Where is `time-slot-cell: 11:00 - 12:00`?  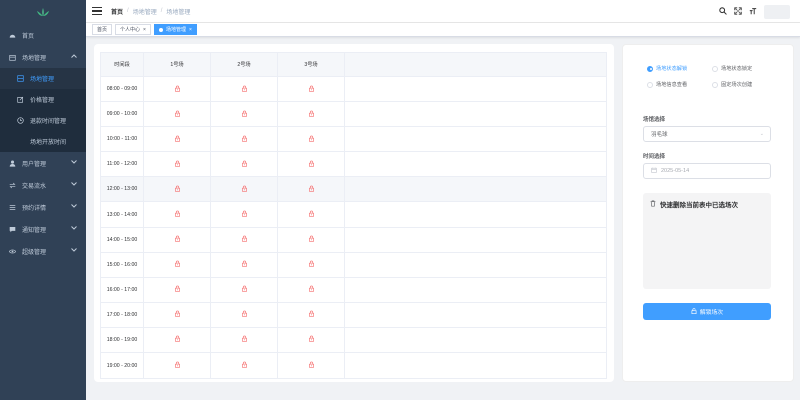
time-slot-cell: 11:00 - 12:00 is located at coordinates (122, 164).